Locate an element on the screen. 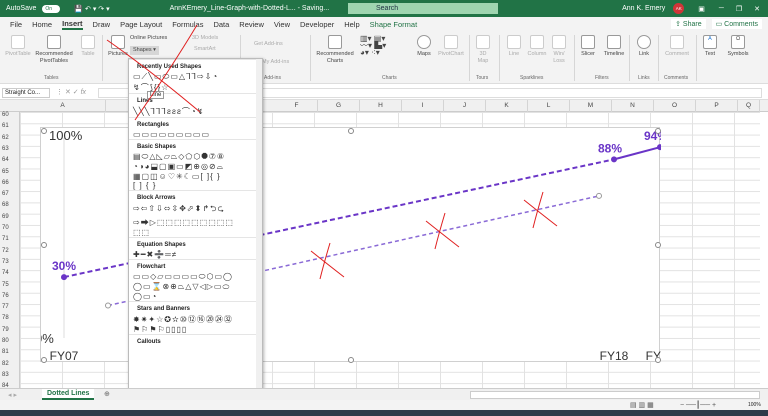  sheet-nav-arrows: ◂ ▸ is located at coordinates (12, 395).